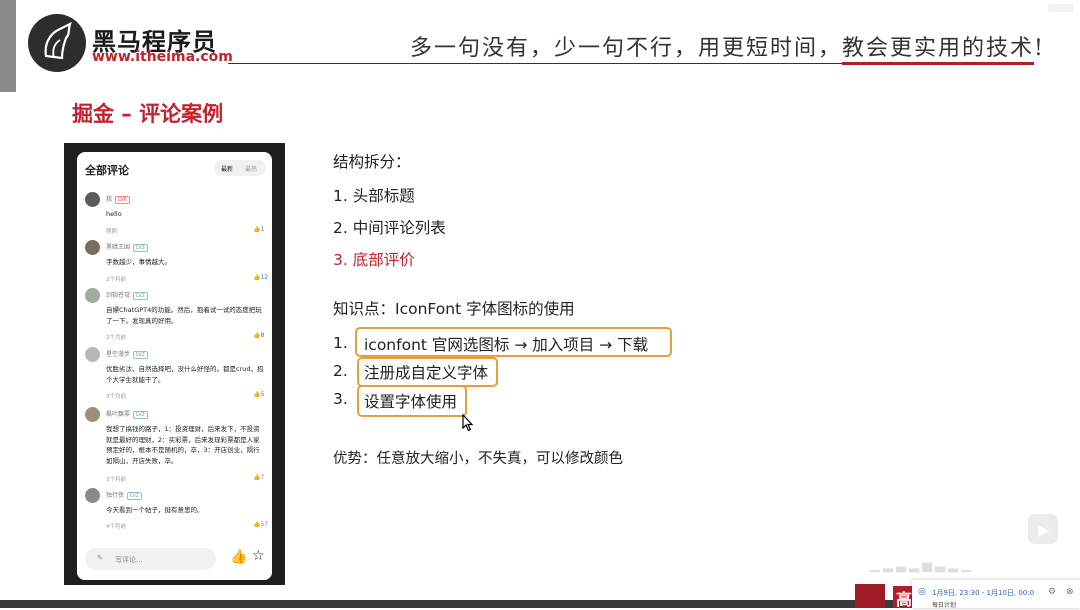  I want to click on comment-author: 剑指苍穹, so click(118, 295).